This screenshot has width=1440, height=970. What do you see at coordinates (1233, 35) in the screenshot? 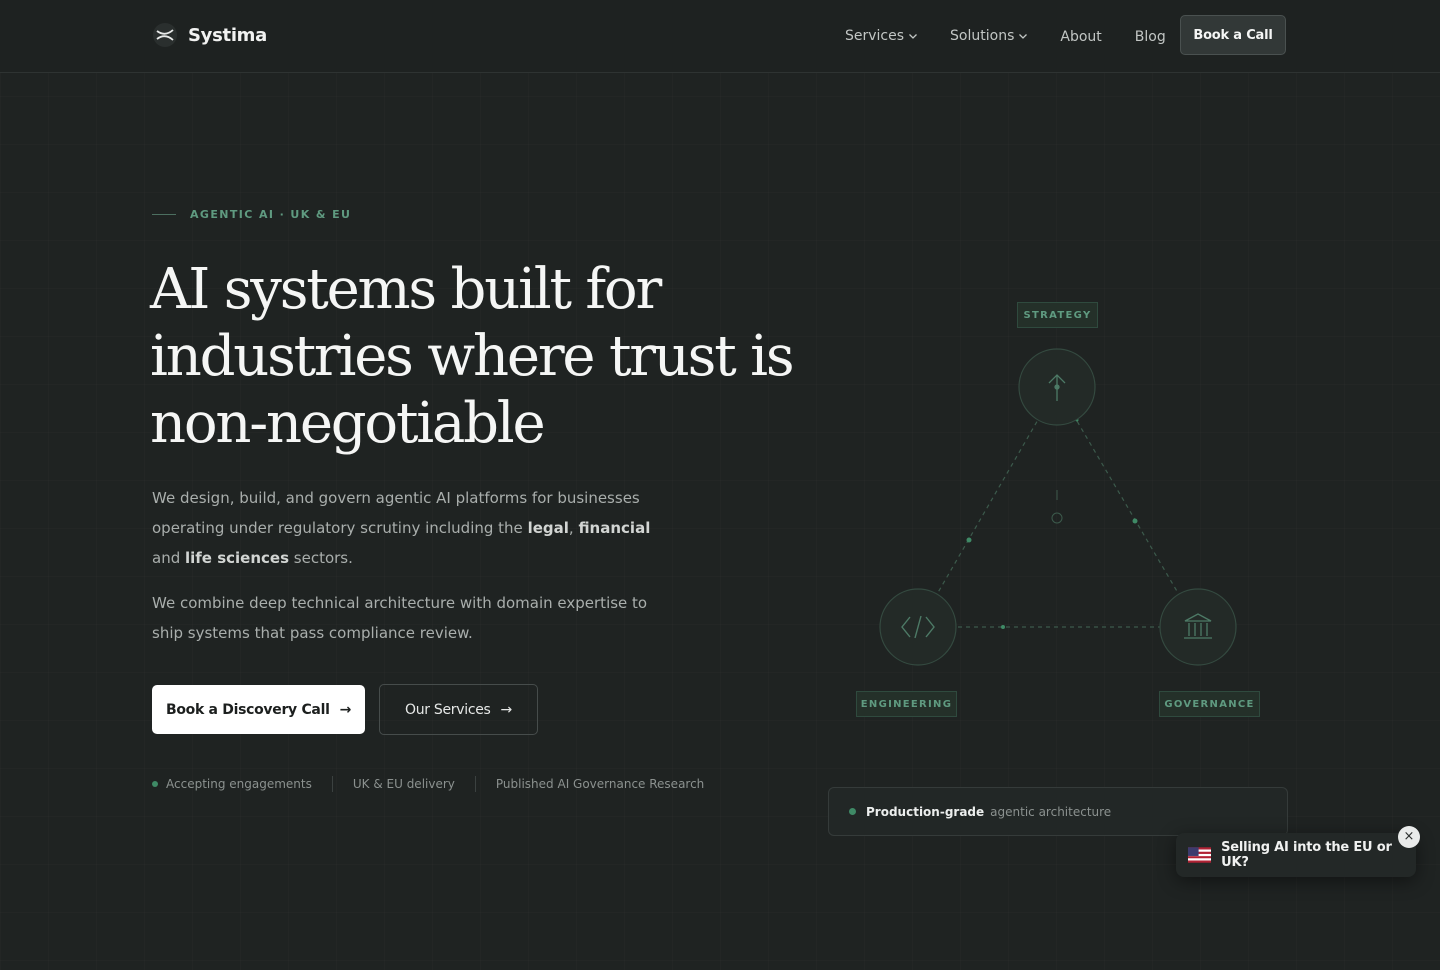
I see `book-a-call-button: Book a Call` at bounding box center [1233, 35].